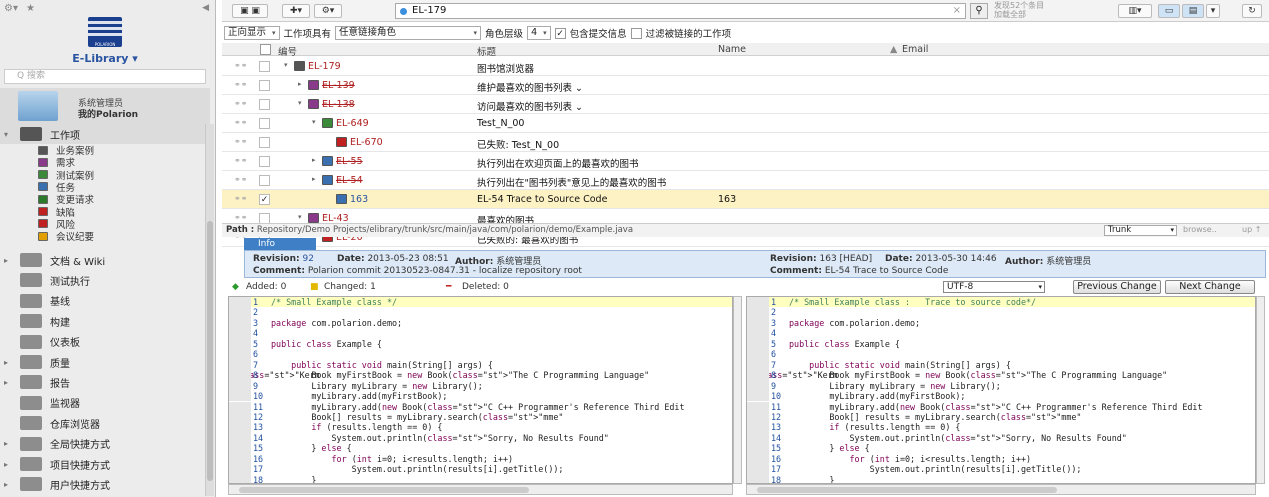  What do you see at coordinates (105, 280) in the screenshot?
I see `sidebar-section: 测试执行` at bounding box center [105, 280].